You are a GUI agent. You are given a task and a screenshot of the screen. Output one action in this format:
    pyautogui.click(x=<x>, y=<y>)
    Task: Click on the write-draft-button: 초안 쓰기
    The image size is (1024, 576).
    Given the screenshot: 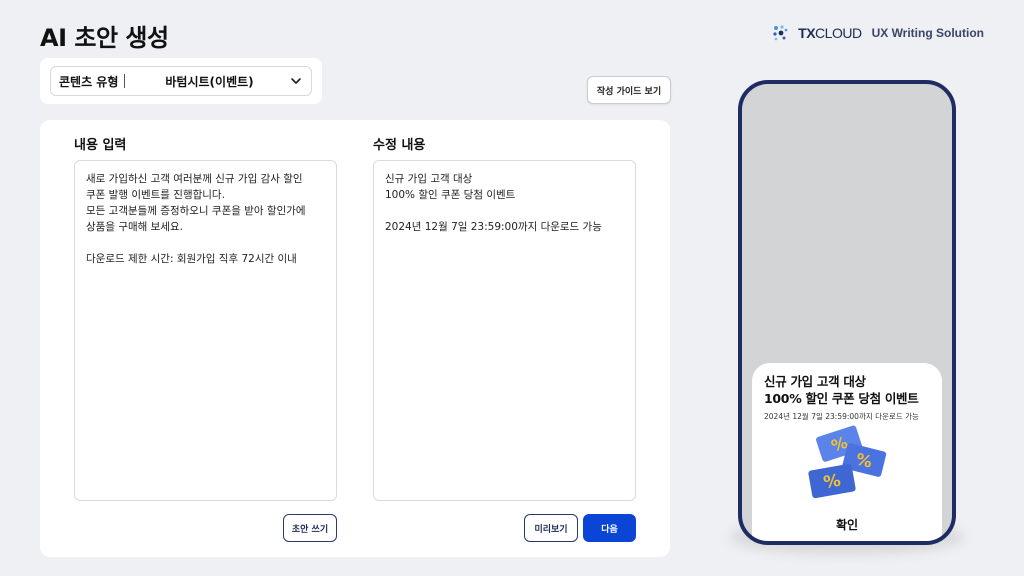 What is the action you would take?
    pyautogui.click(x=310, y=528)
    